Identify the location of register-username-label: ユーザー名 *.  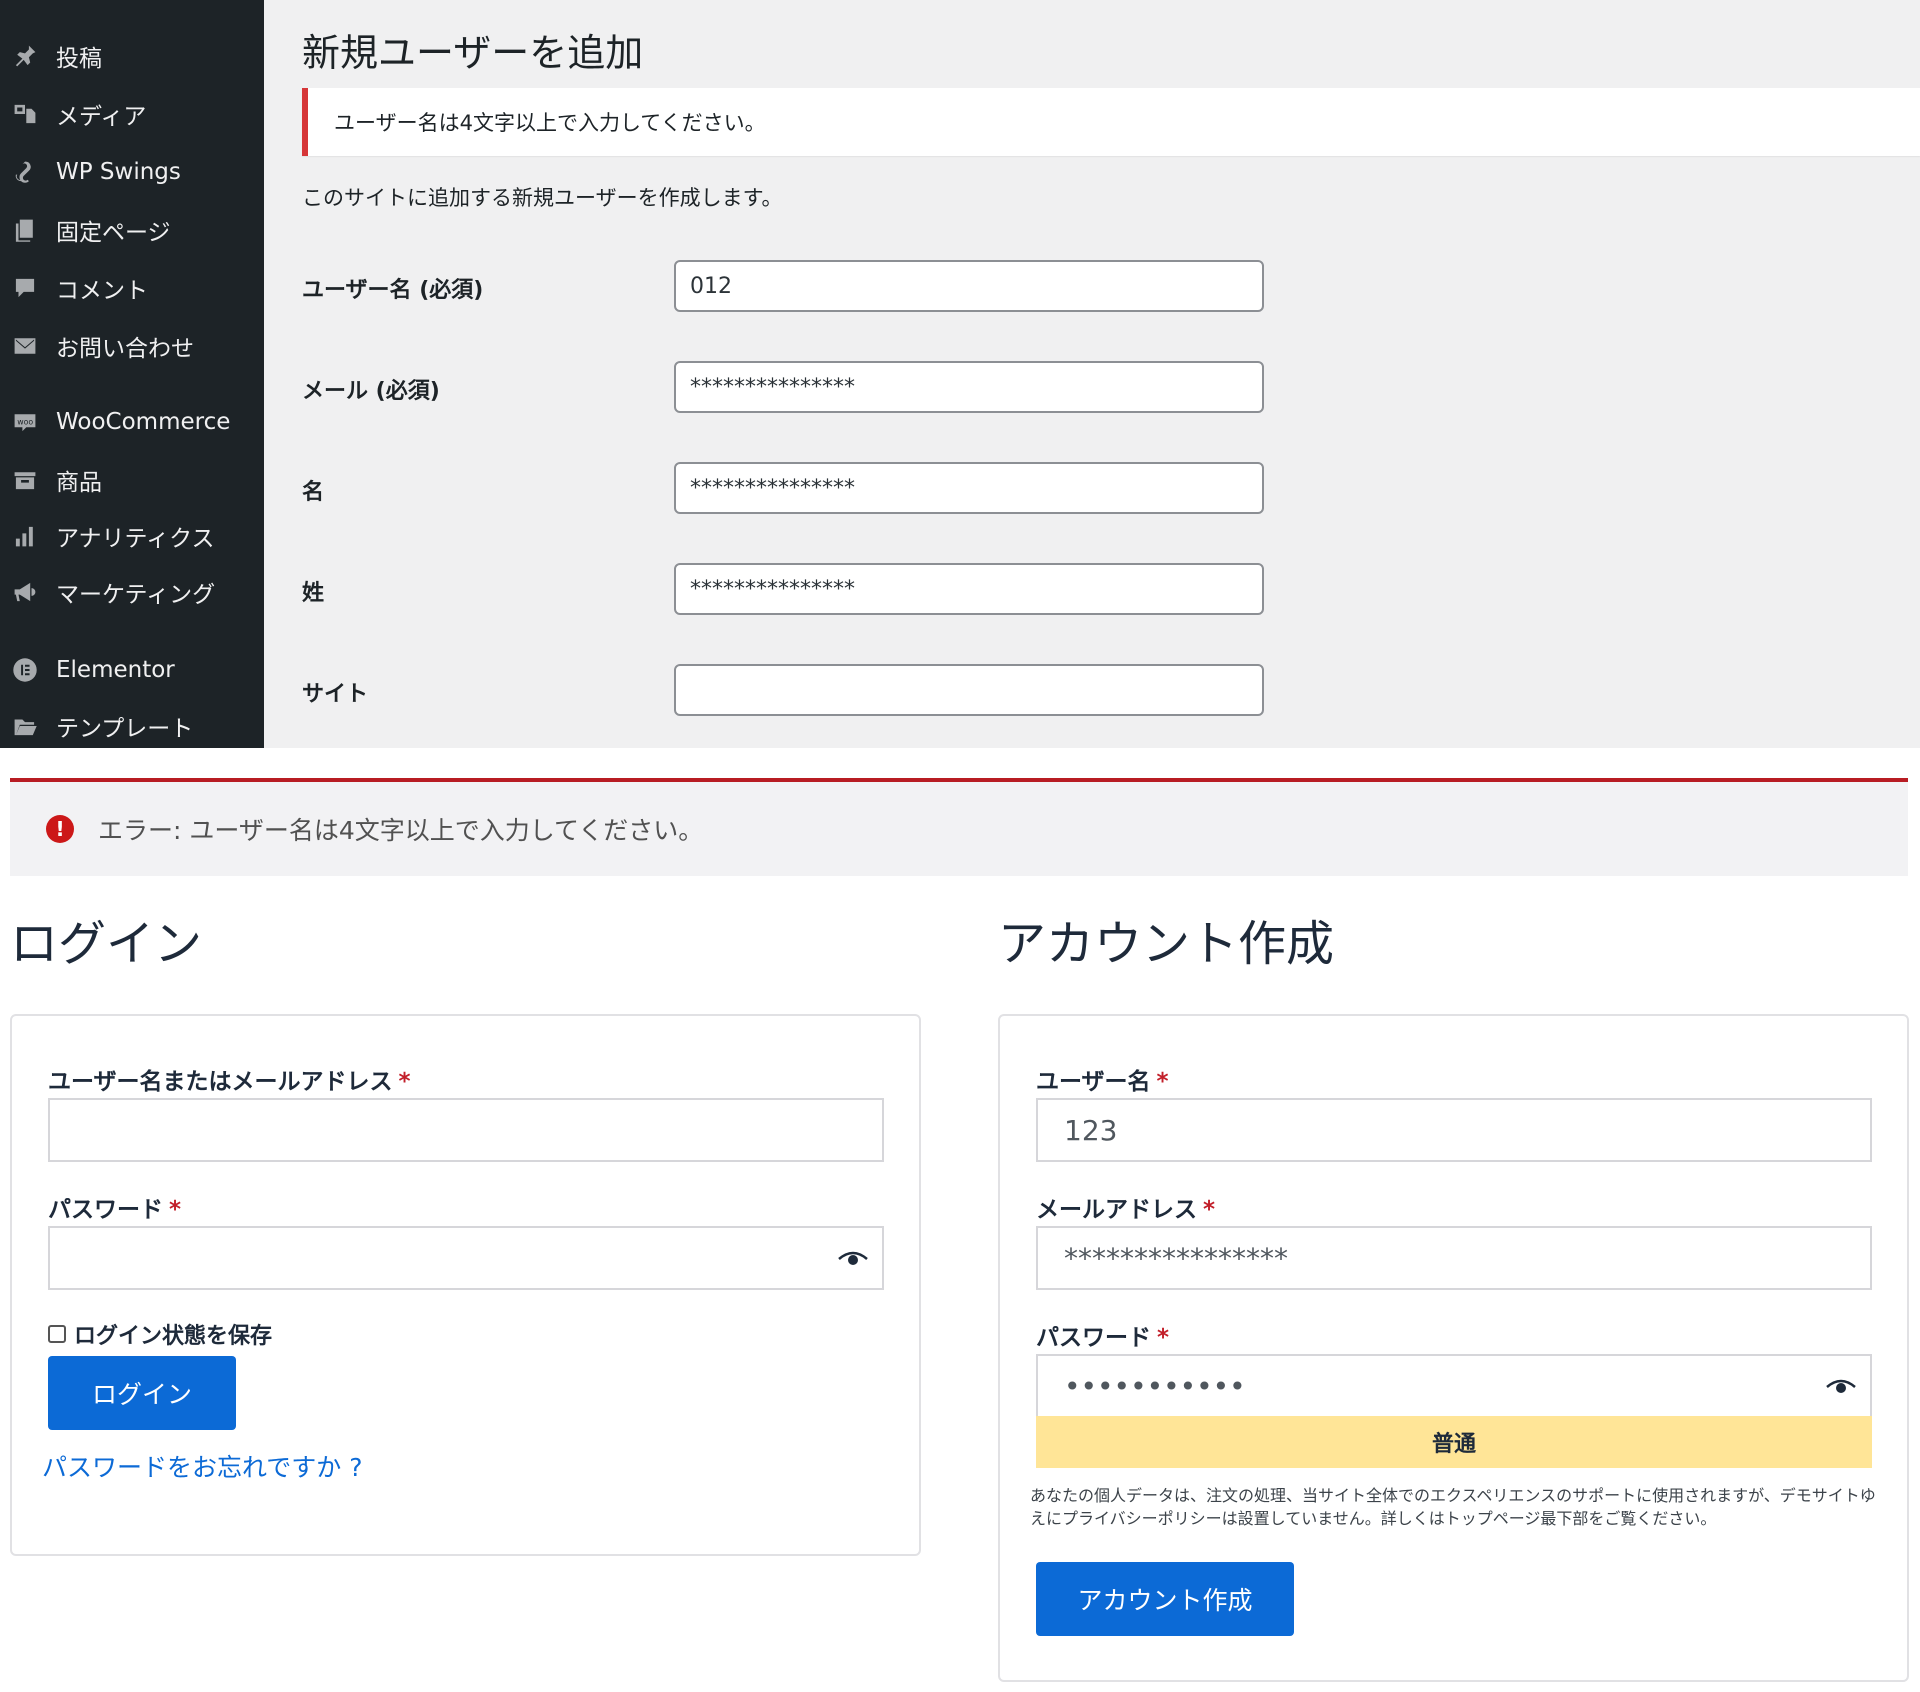
(1102, 1079).